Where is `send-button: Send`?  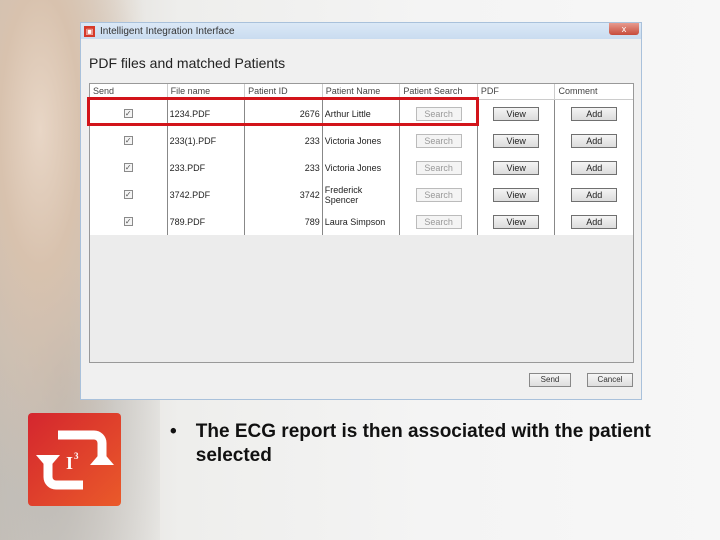
send-button: Send is located at coordinates (550, 380).